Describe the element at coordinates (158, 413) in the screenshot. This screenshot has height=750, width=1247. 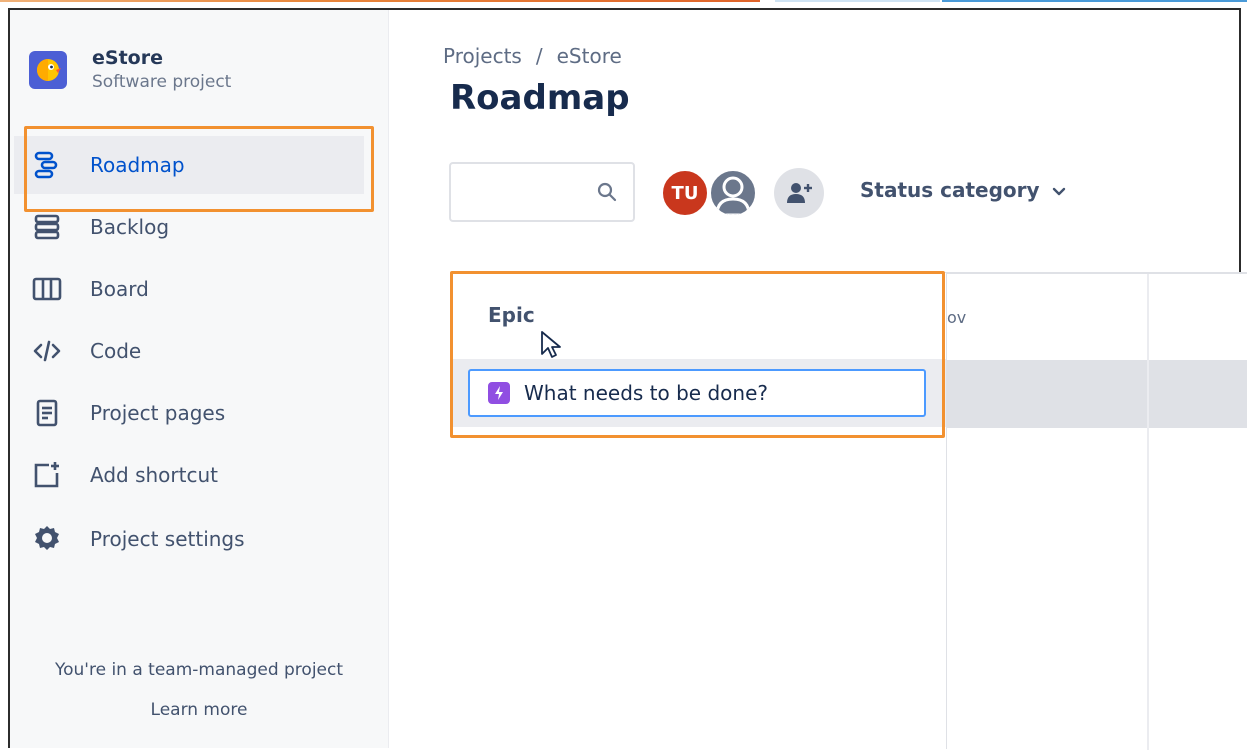
I see `sidebar-item-label: Project pages` at that location.